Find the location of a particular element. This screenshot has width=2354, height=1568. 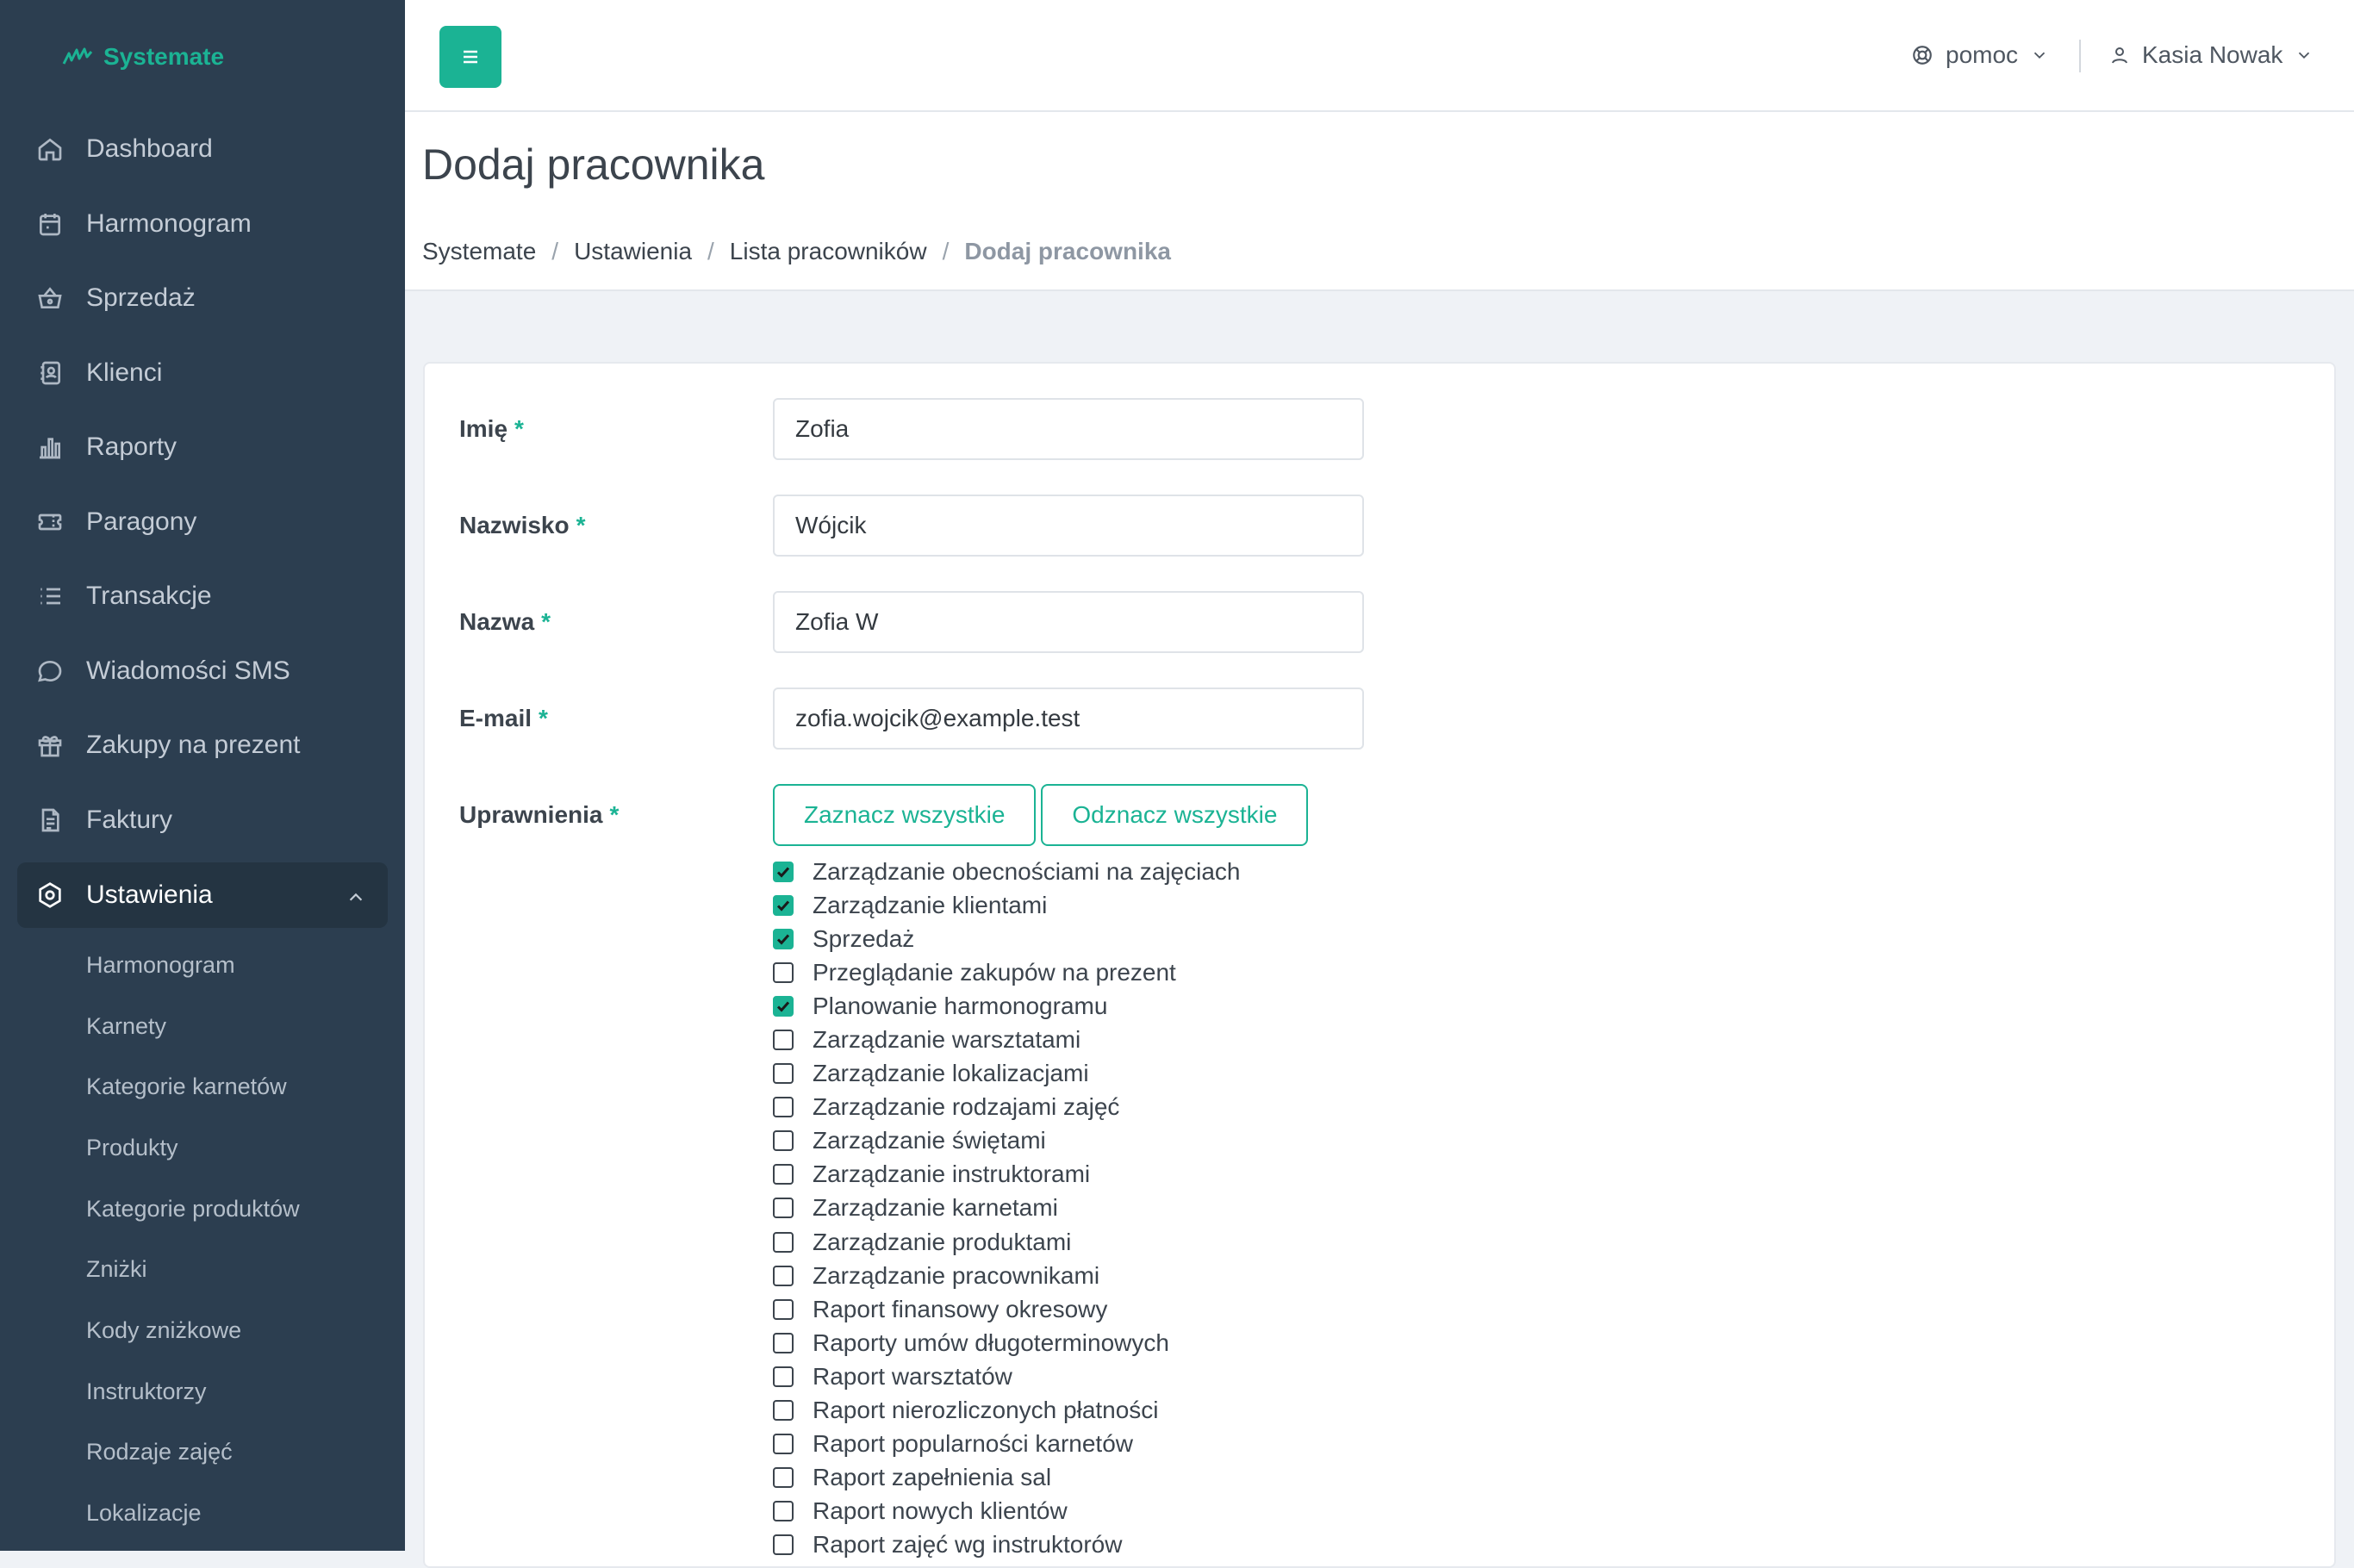

sidebar-item-klienci: Klienci is located at coordinates (202, 373).